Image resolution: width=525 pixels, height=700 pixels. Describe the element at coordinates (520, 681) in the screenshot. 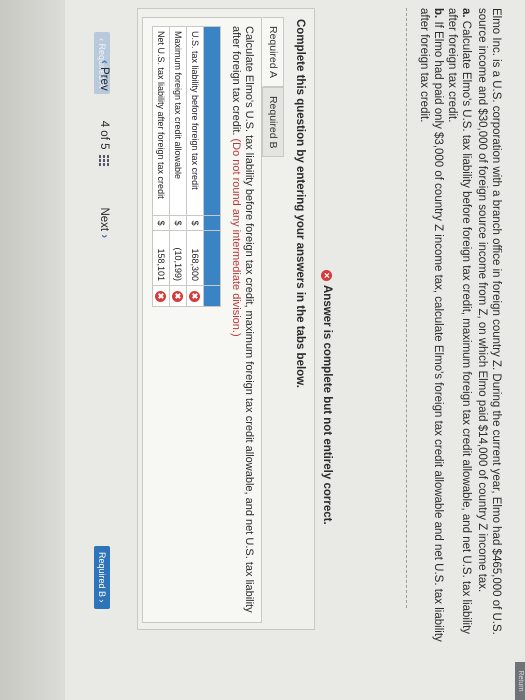

I see `corner-button: Return` at that location.